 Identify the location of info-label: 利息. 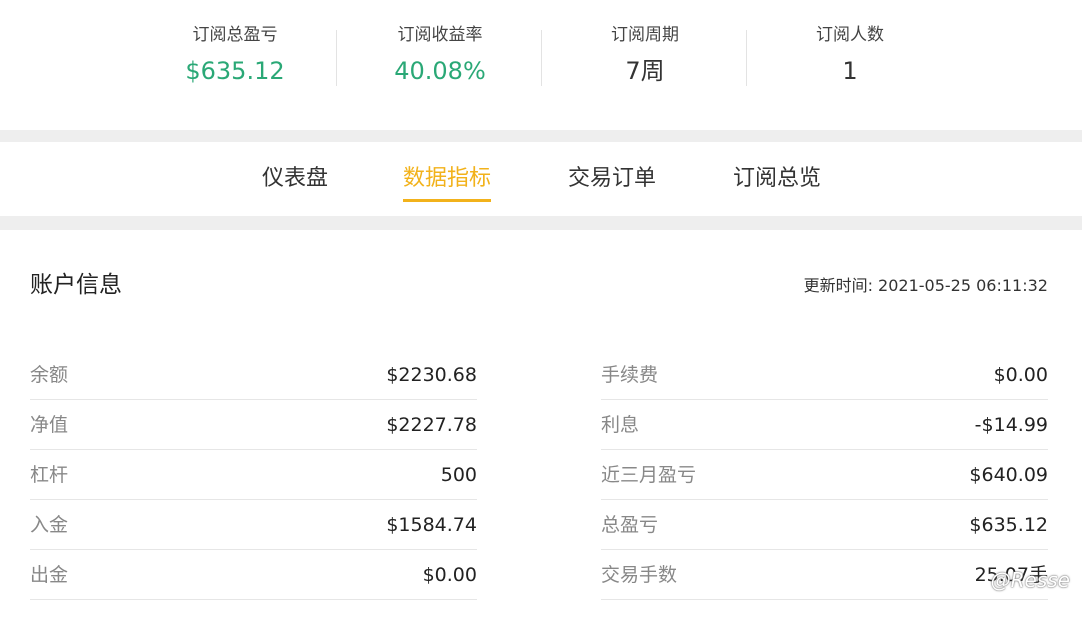
(620, 425).